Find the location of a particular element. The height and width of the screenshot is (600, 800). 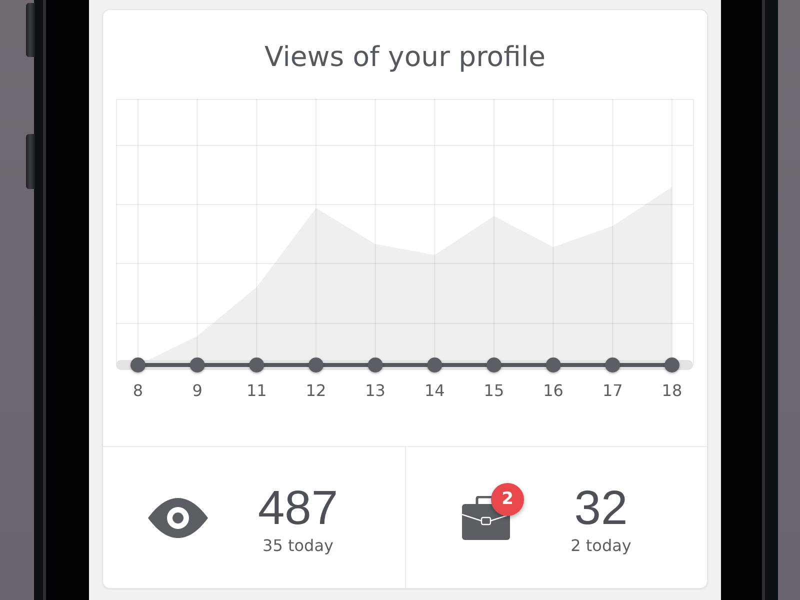

card-title: Views of your profile is located at coordinates (405, 57).